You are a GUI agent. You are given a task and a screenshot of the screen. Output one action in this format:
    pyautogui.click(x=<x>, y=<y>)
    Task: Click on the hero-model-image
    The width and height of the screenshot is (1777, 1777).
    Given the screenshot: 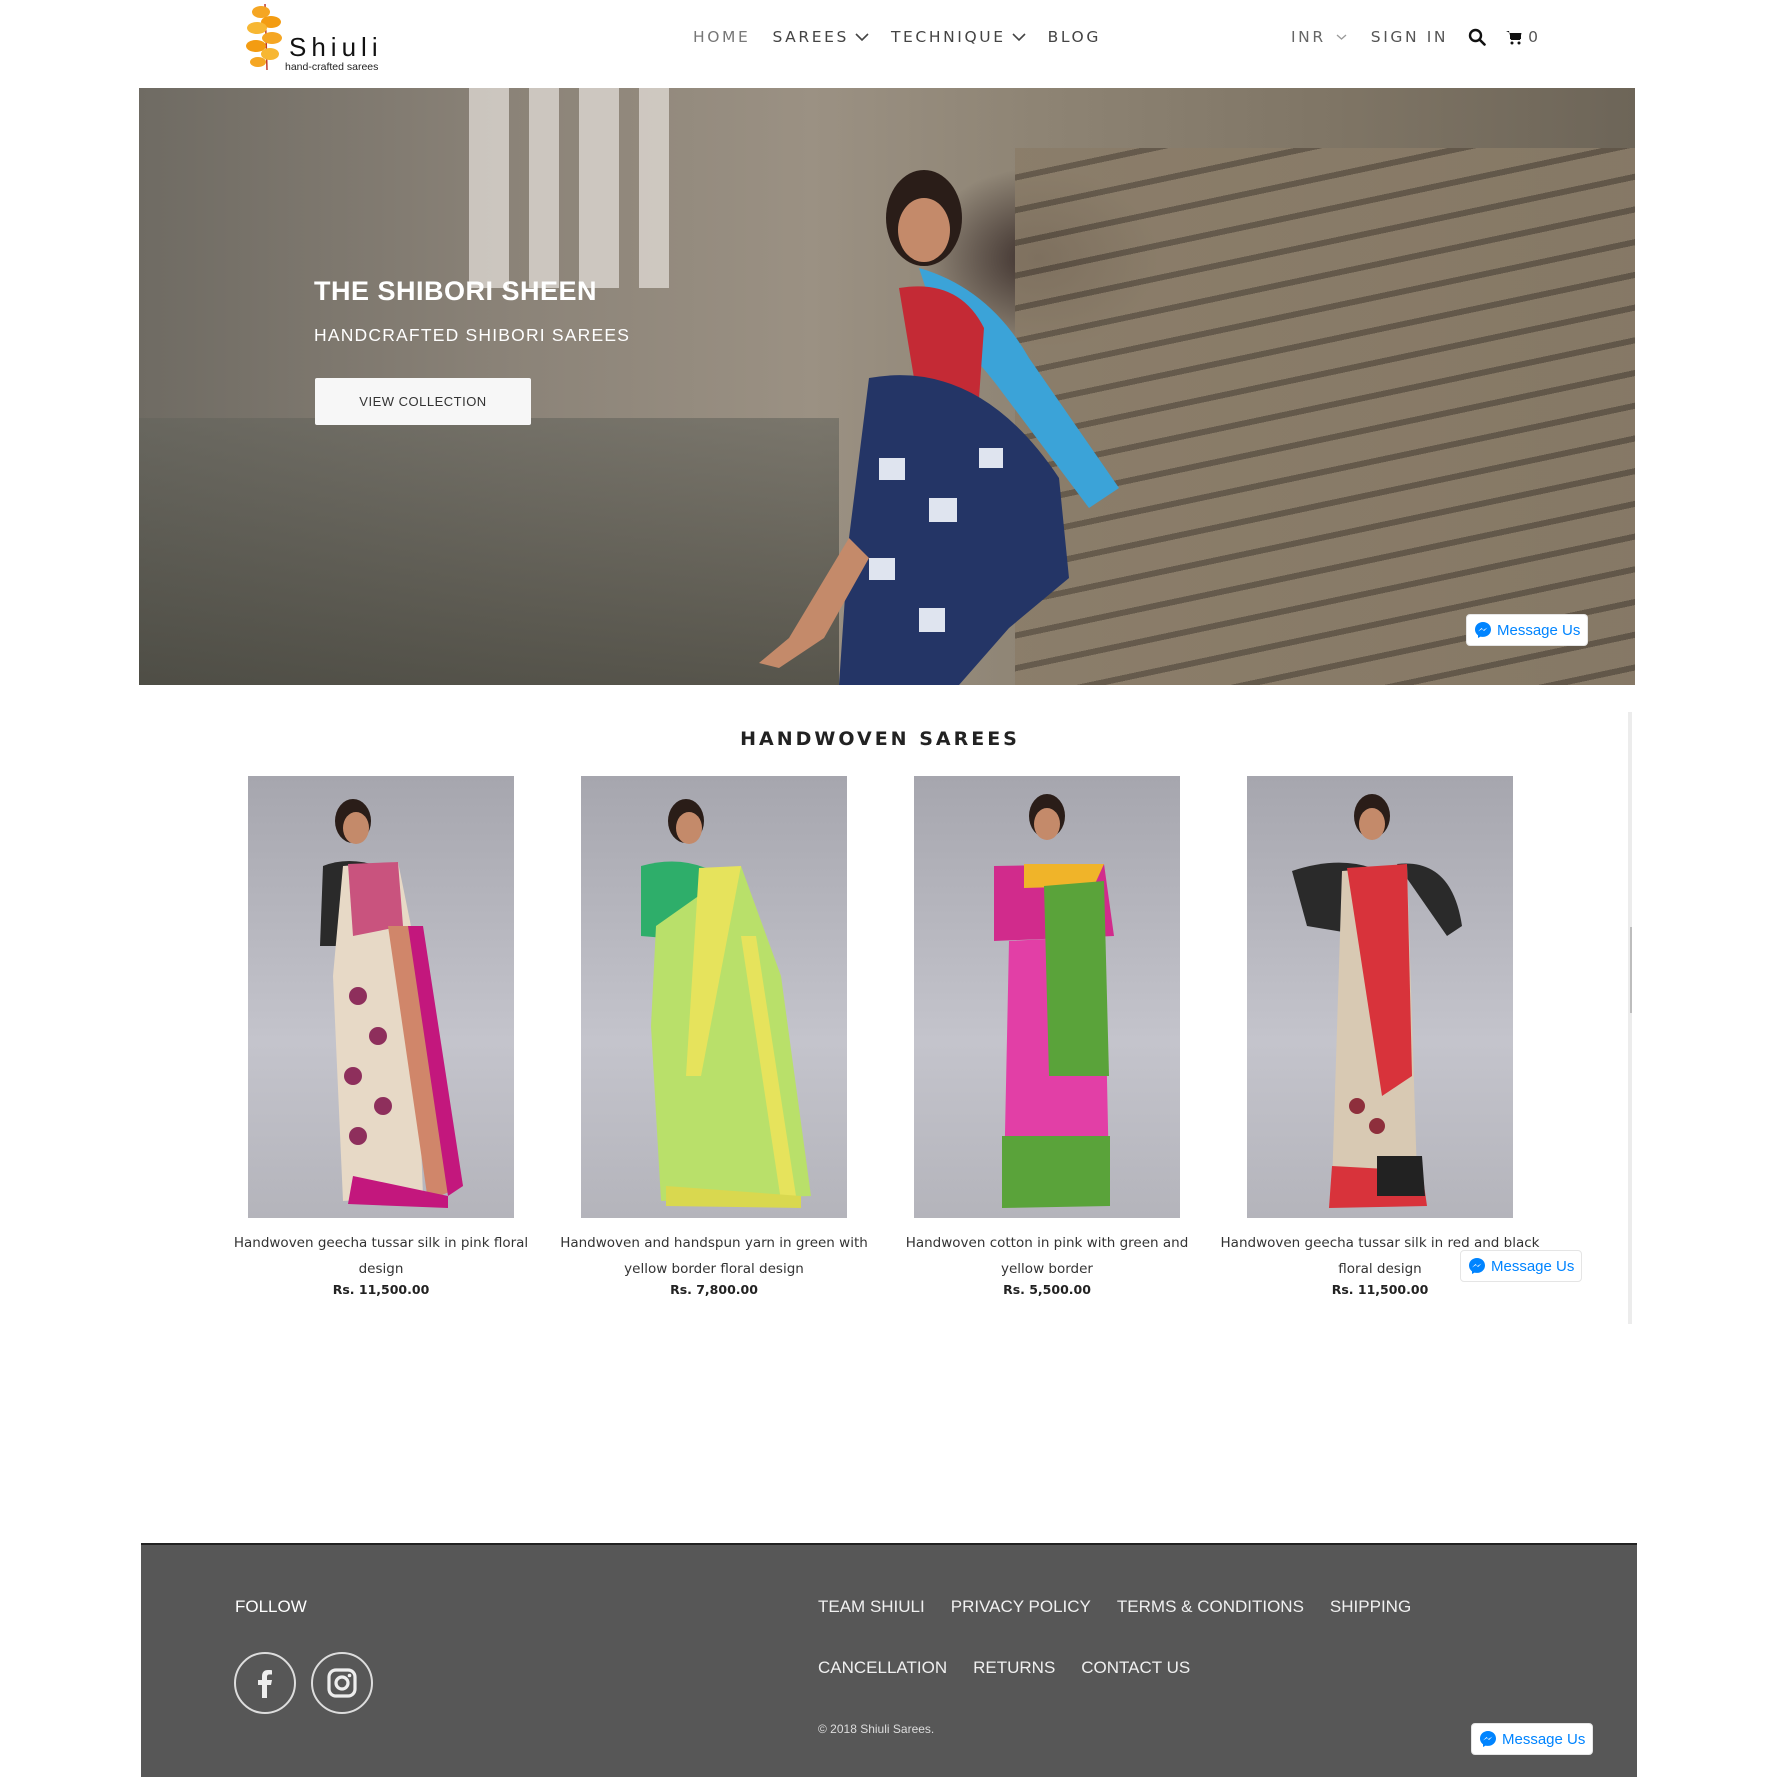 What is the action you would take?
    pyautogui.click(x=939, y=427)
    